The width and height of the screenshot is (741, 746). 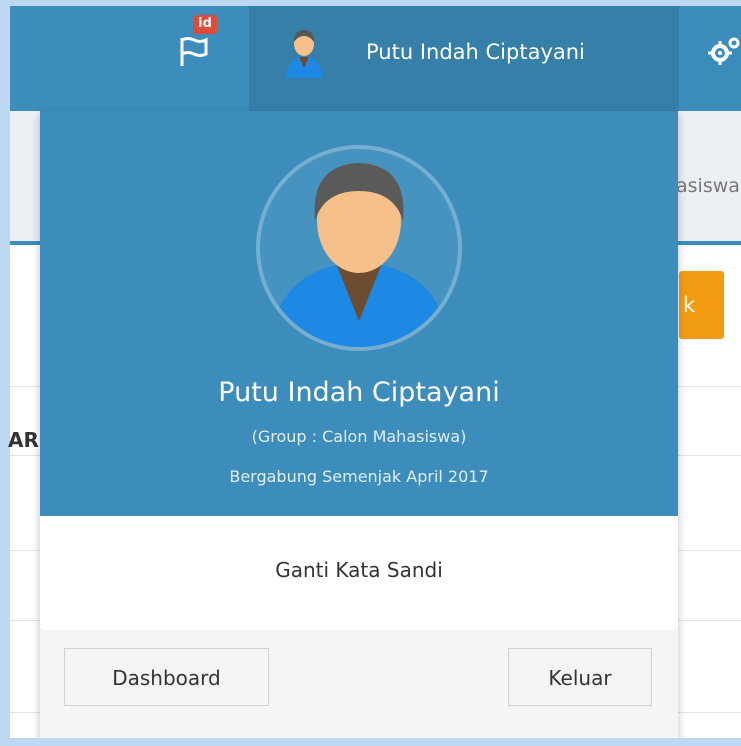 What do you see at coordinates (304, 53) in the screenshot?
I see `user-avatar-icon` at bounding box center [304, 53].